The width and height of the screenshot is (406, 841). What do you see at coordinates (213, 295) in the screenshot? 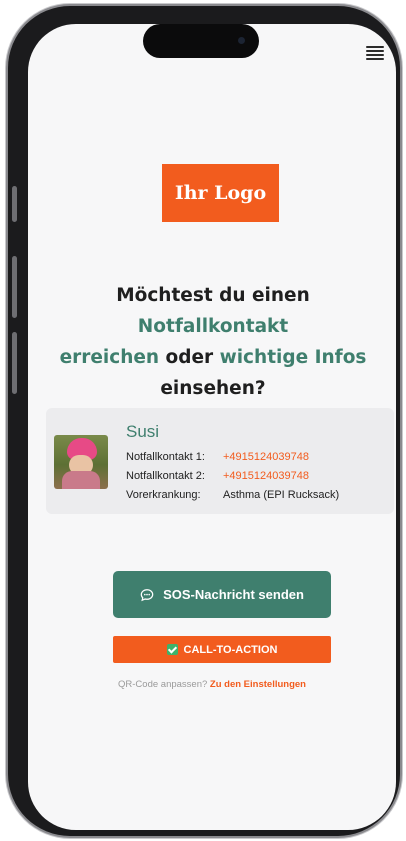
I see `headline-text: Möchtest du einen` at bounding box center [213, 295].